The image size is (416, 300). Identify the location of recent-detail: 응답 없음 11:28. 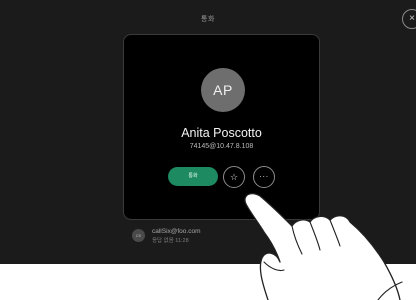
(170, 241).